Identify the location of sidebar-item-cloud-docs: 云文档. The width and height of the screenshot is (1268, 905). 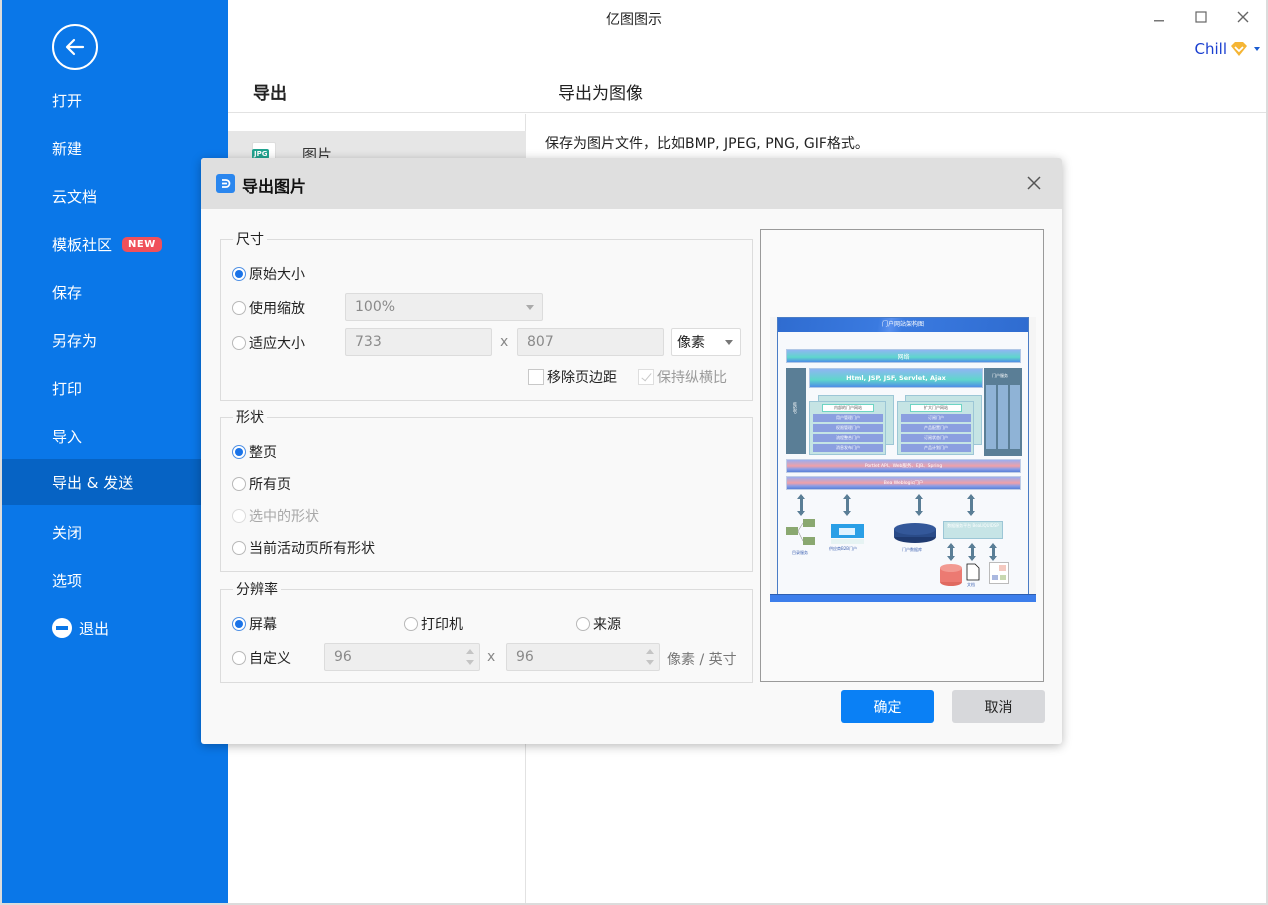
(115, 196).